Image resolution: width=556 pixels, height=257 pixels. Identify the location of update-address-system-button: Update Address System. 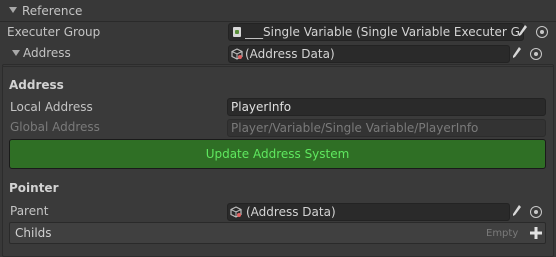
(277, 154).